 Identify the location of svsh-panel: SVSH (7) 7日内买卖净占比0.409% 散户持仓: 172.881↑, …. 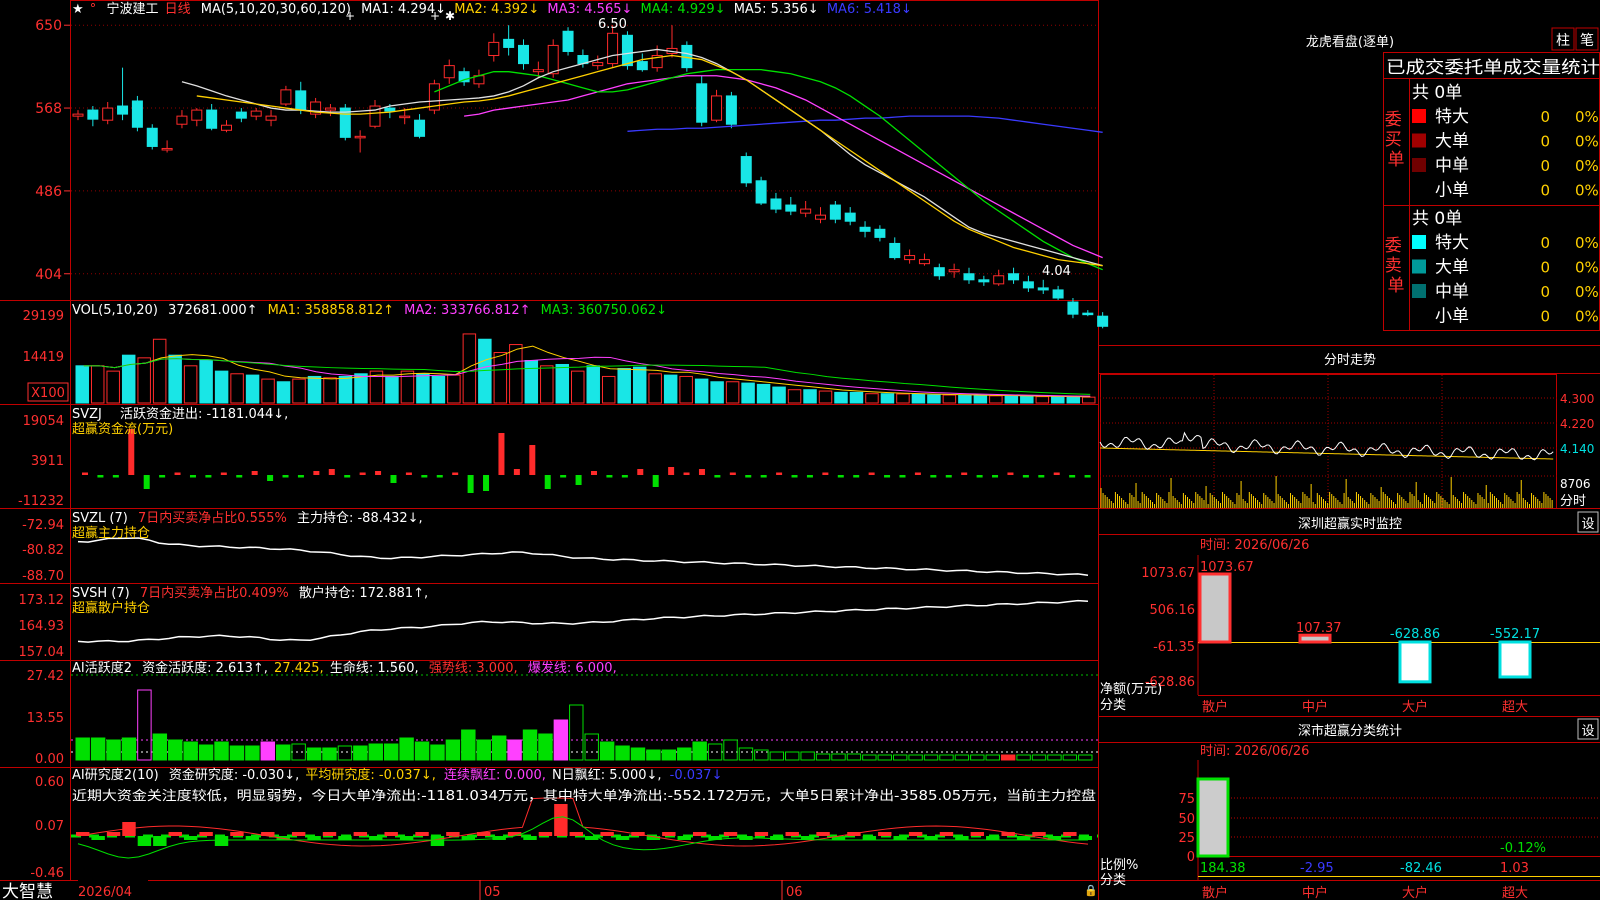
(554, 622).